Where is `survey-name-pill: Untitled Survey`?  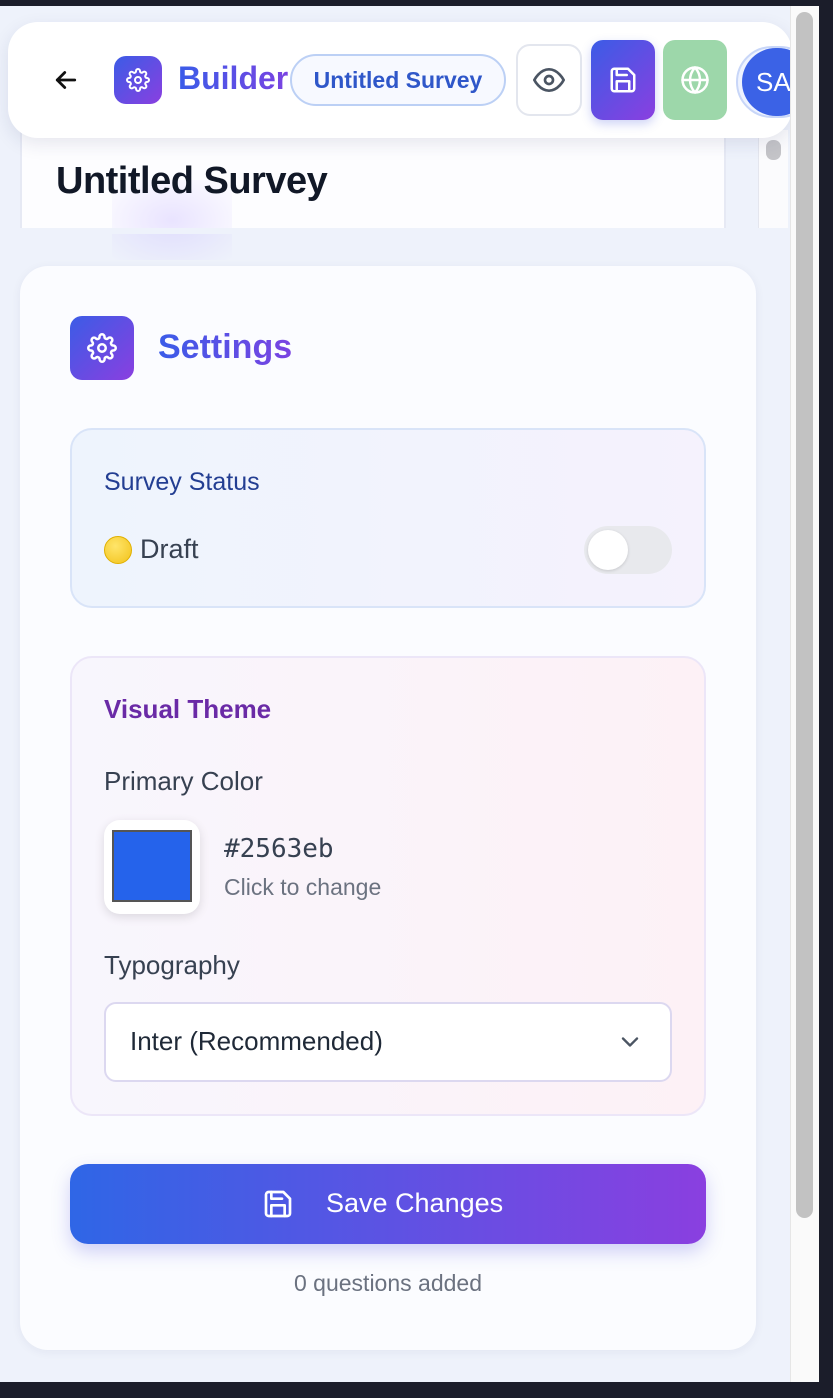 survey-name-pill: Untitled Survey is located at coordinates (398, 80).